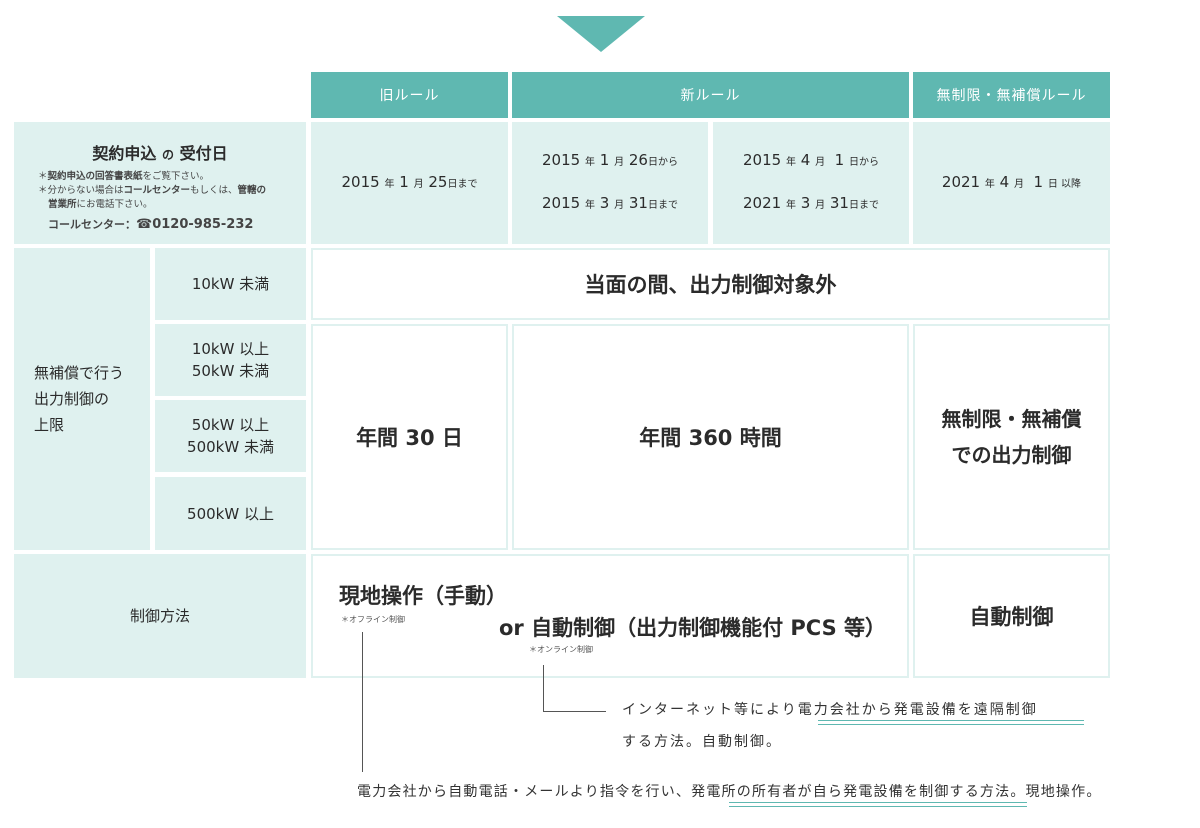 This screenshot has width=1200, height=828. I want to click on exempt-text: 当面の間、出力制御対象外, so click(710, 285).